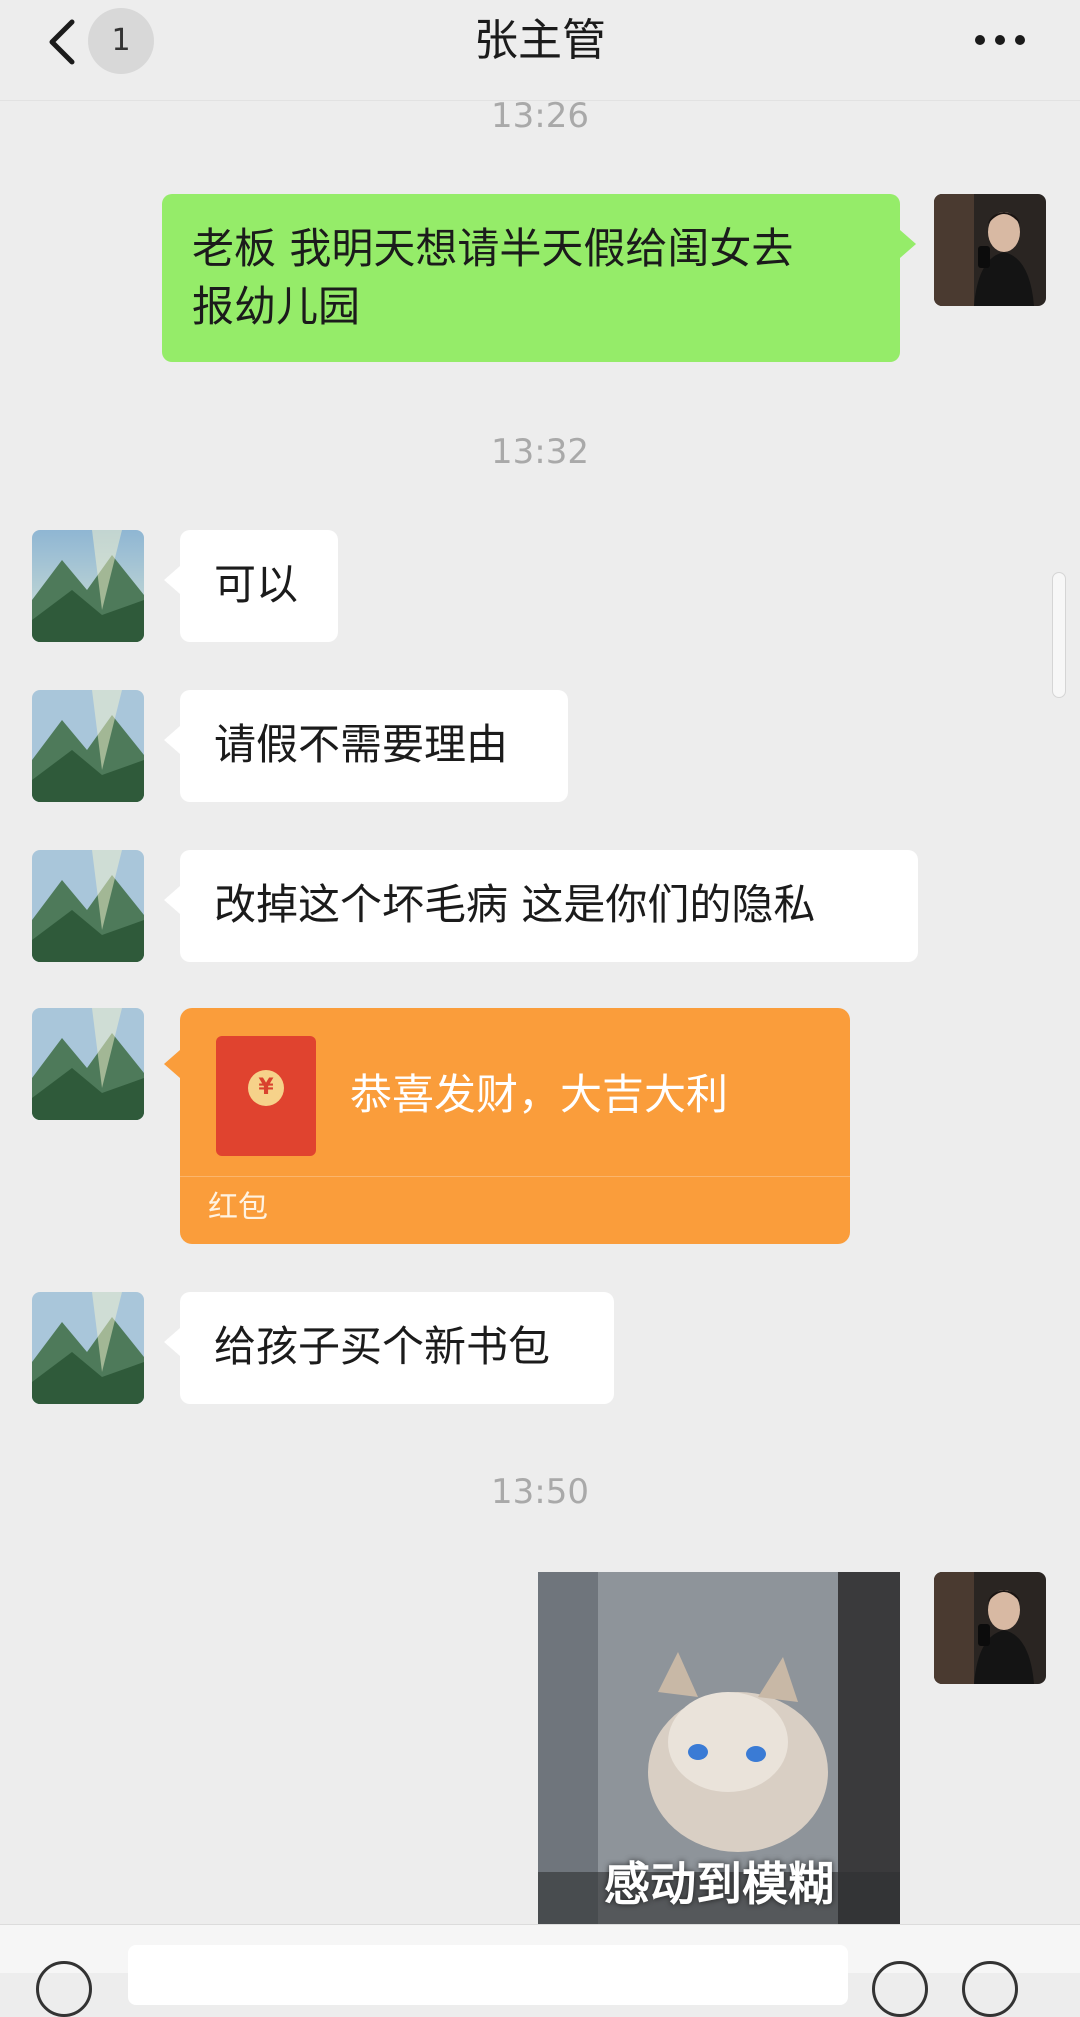 Image resolution: width=1080 pixels, height=2017 pixels. Describe the element at coordinates (515, 904) in the screenshot. I see `message-text: 改掉这个坏毛病 这是你们的隐私` at that location.